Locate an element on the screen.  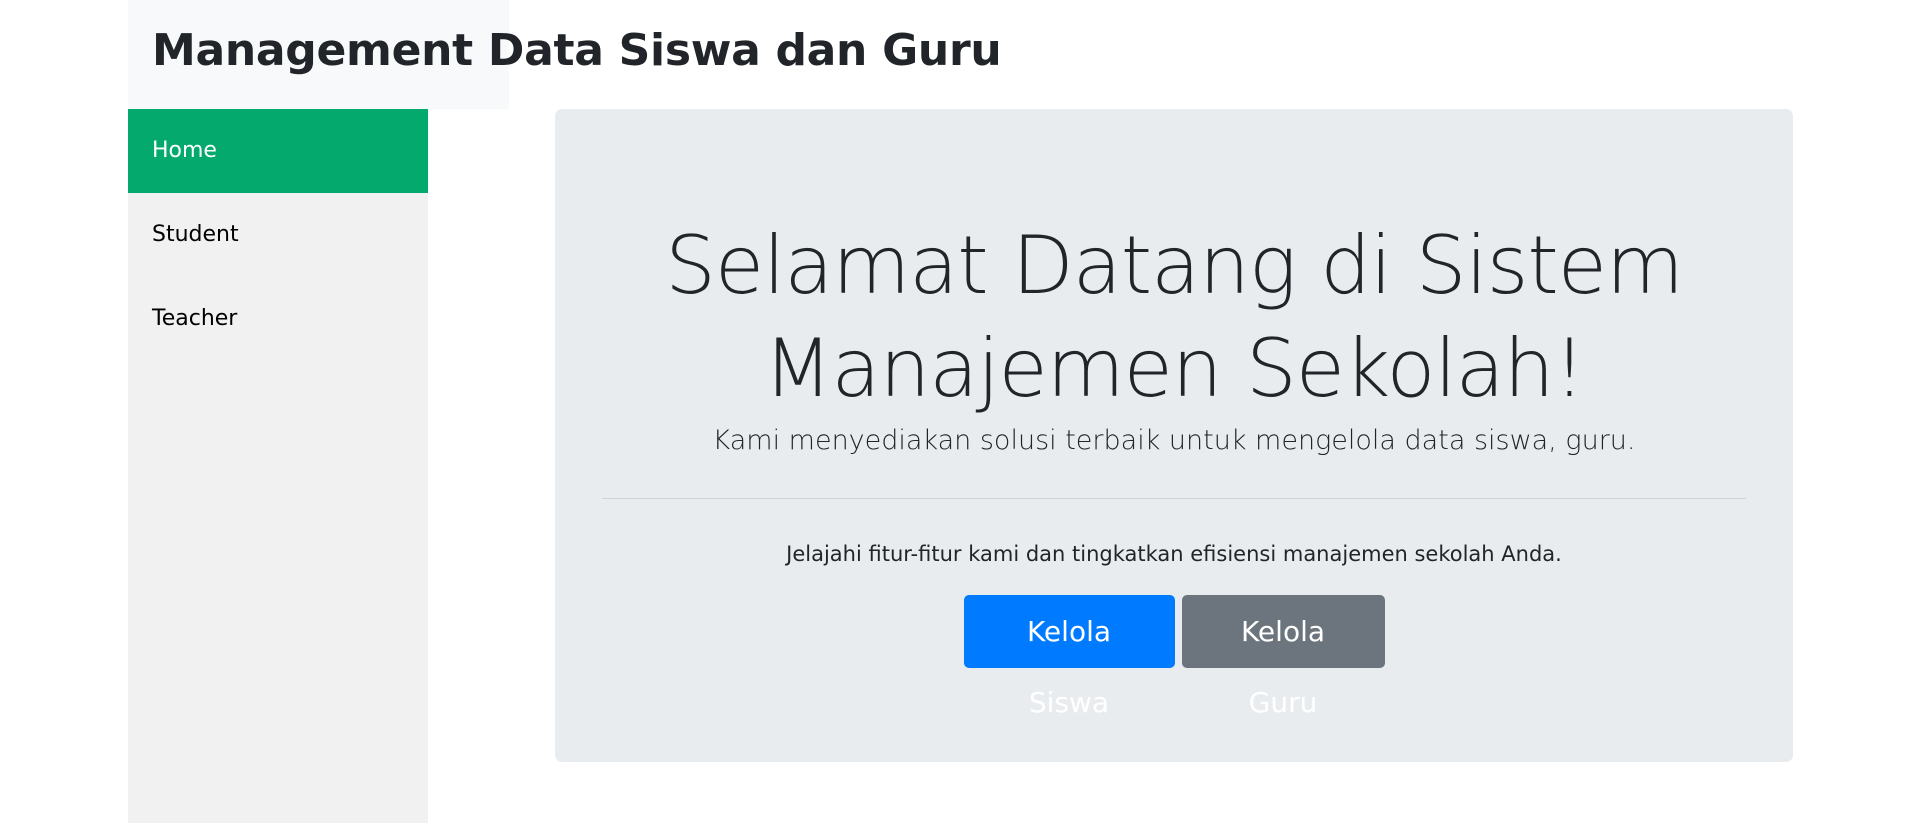
action-buttons: Kelola SiswaKelola Guru is located at coordinates (1174, 657).